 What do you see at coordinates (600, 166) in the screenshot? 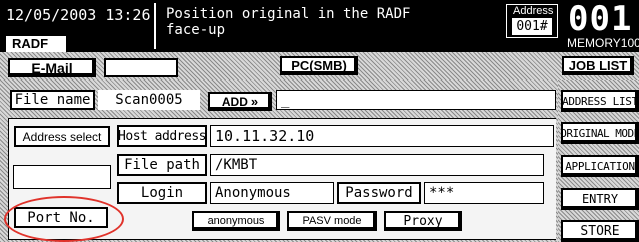
I see `application-button: APPLICATION` at bounding box center [600, 166].